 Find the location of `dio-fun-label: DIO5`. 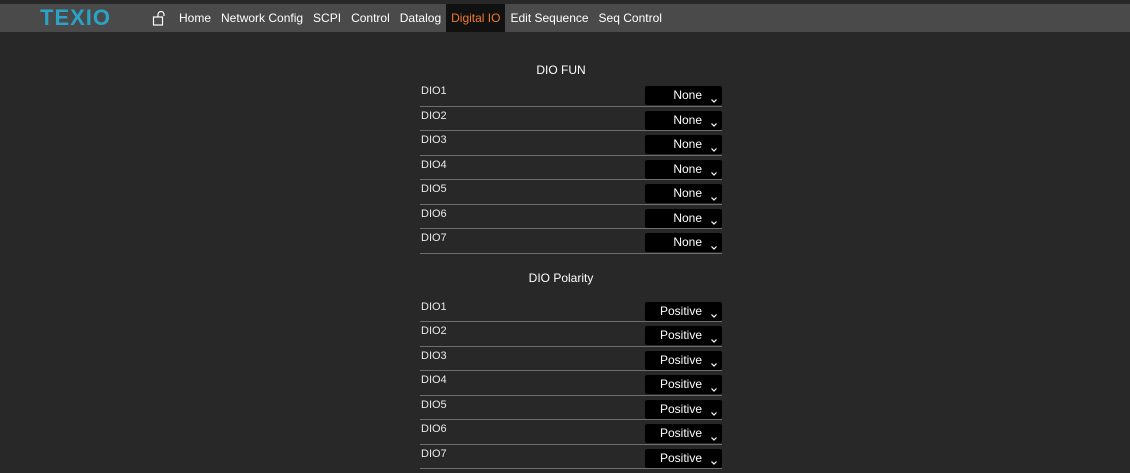

dio-fun-label: DIO5 is located at coordinates (434, 189).